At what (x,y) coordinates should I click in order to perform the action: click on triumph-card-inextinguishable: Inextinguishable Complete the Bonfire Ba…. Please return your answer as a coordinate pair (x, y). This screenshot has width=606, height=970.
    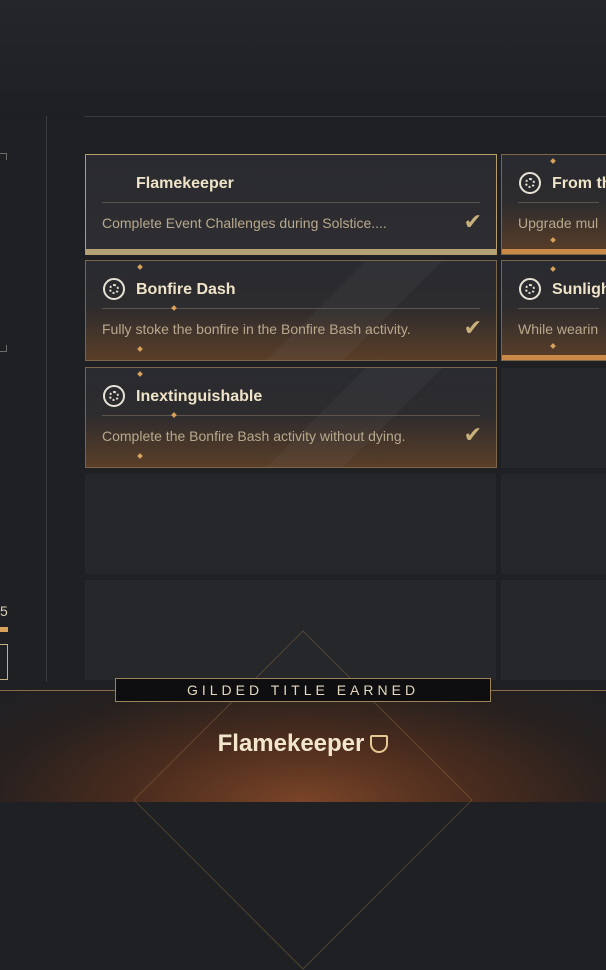
    Looking at the image, I should click on (291, 417).